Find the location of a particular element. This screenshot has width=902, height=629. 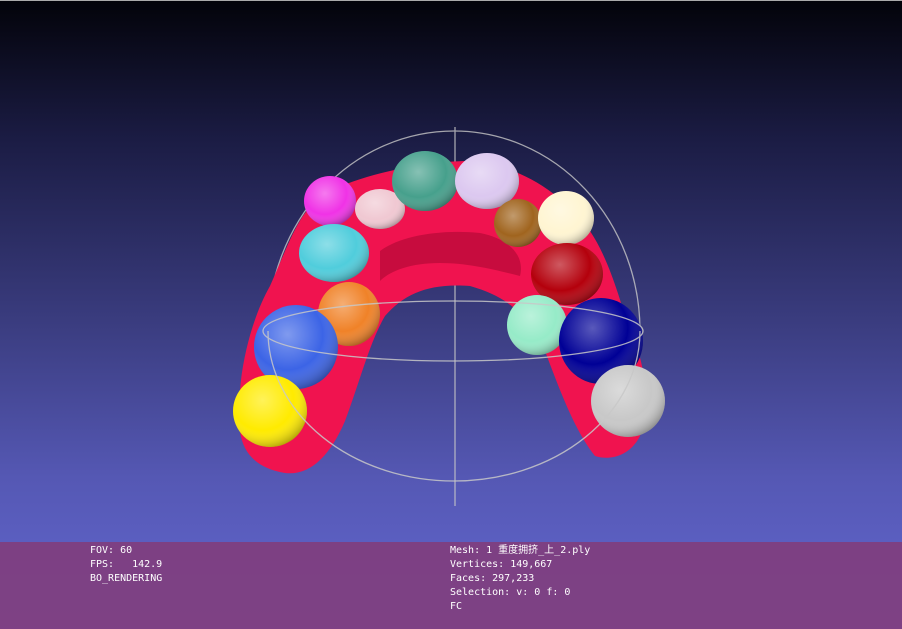

shading-mode: FC is located at coordinates (456, 606).